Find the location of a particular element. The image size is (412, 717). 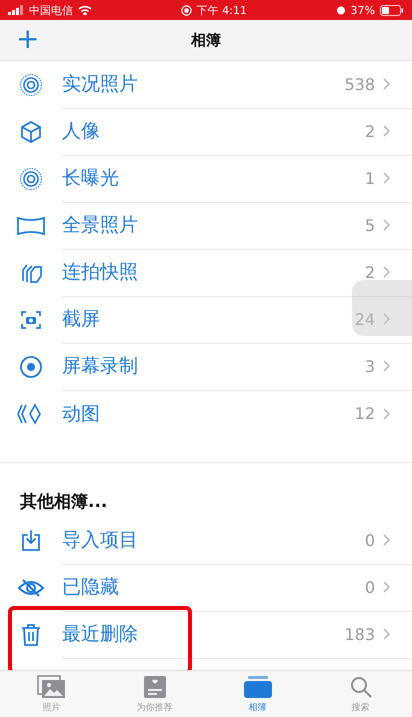

panorama-icon is located at coordinates (31, 225).